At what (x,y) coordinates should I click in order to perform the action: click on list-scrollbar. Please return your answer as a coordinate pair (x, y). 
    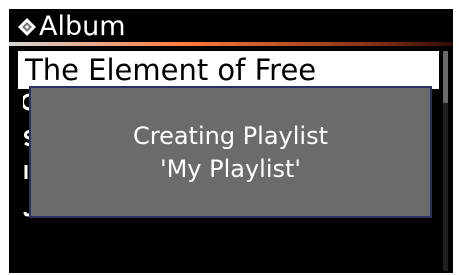
    Looking at the image, I should click on (445, 161).